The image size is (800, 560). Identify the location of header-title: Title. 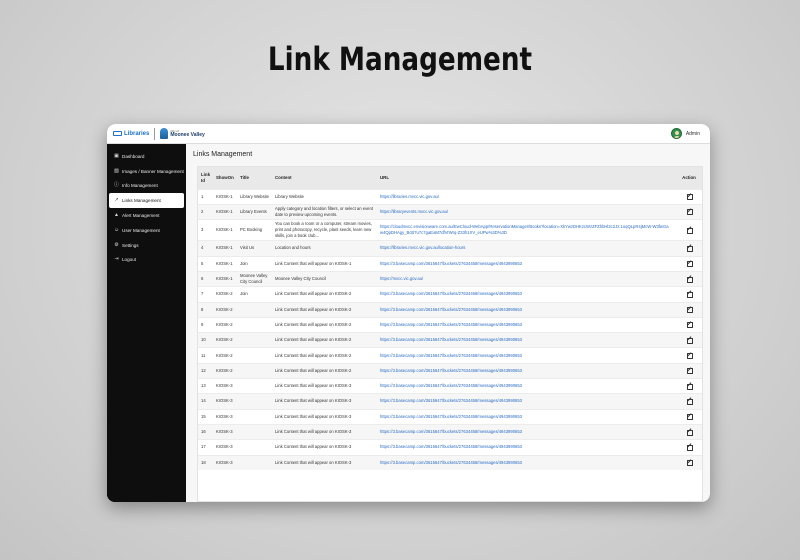
(254, 178).